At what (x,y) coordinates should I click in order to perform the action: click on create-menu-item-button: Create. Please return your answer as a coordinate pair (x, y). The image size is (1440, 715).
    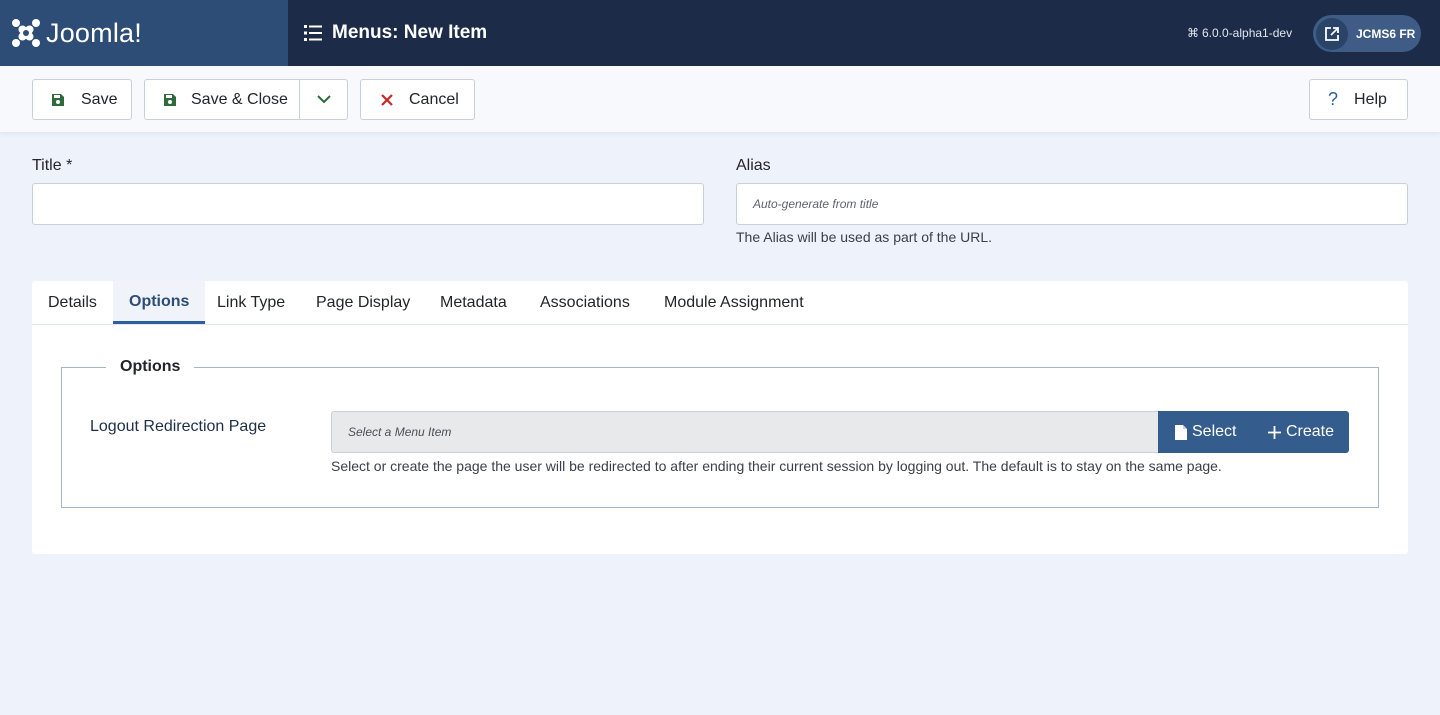
    Looking at the image, I should click on (1300, 432).